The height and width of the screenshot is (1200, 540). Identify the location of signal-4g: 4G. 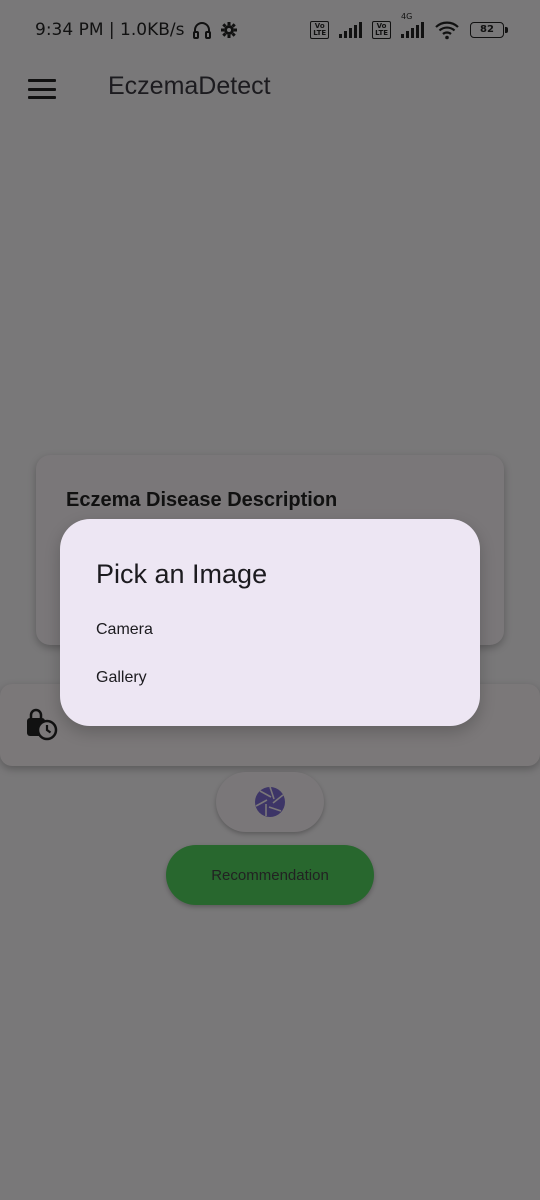
(412, 25).